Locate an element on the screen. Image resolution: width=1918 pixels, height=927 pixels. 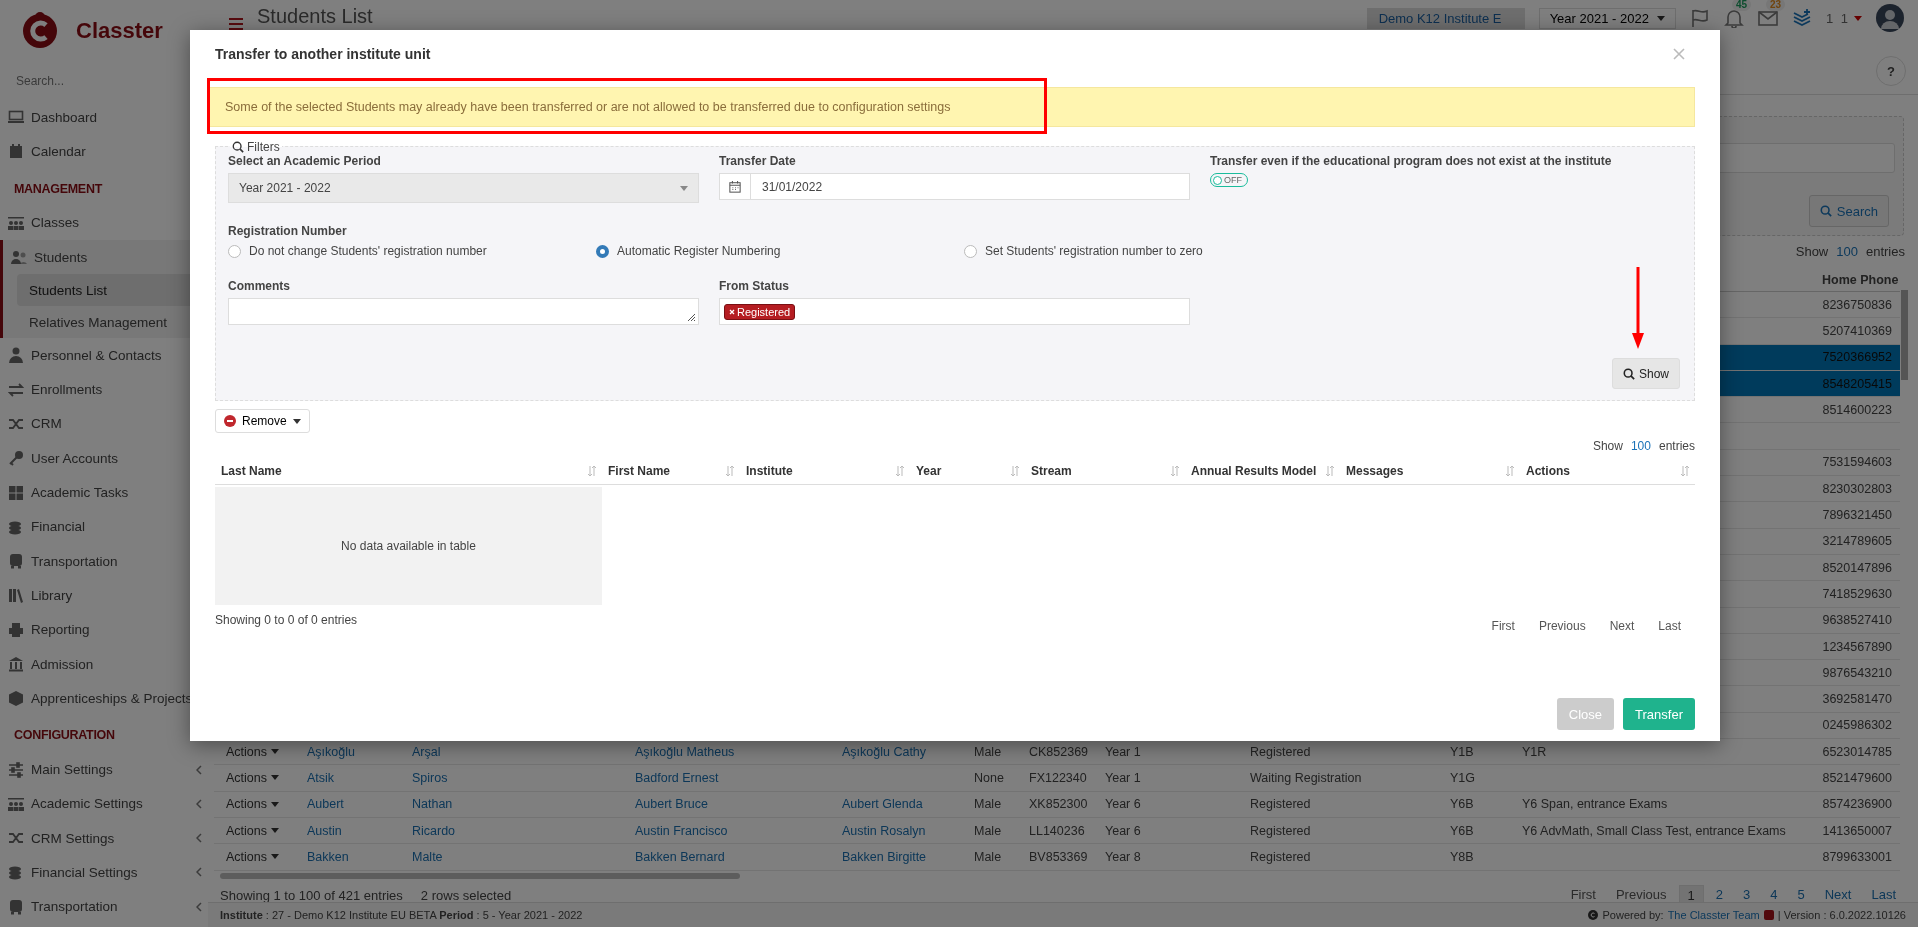
column-header: Annual Results Model is located at coordinates (1262, 471).